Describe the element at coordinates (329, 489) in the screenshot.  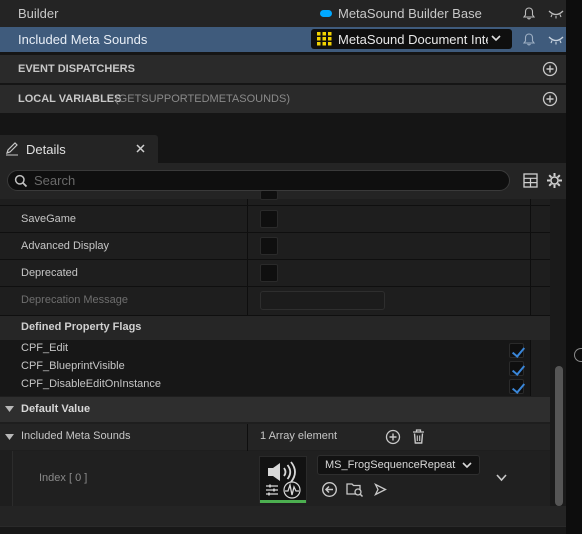
I see `use-selected-asset-icon` at that location.